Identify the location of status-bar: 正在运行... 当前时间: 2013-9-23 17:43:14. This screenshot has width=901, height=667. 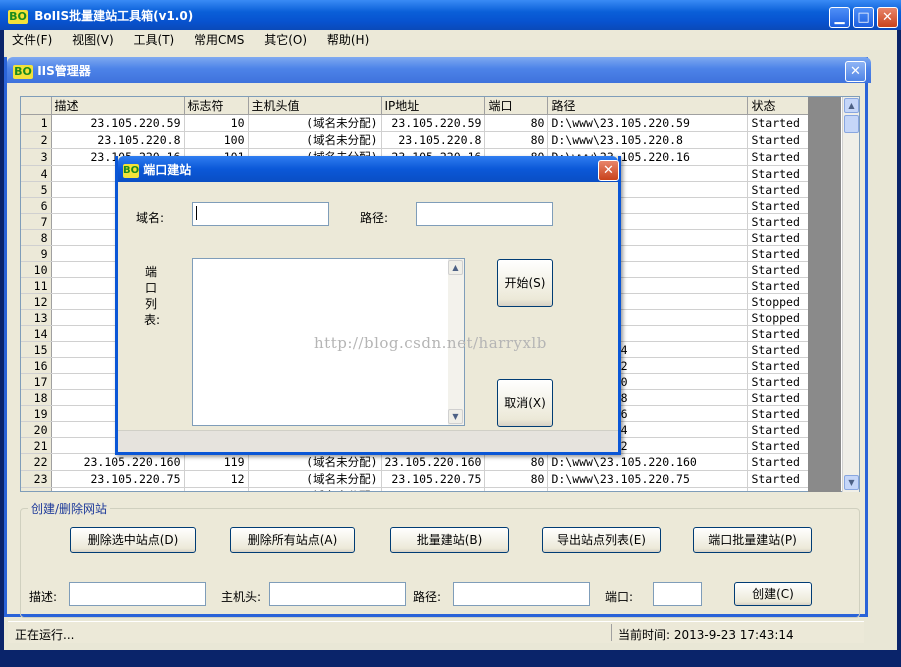
(436, 632).